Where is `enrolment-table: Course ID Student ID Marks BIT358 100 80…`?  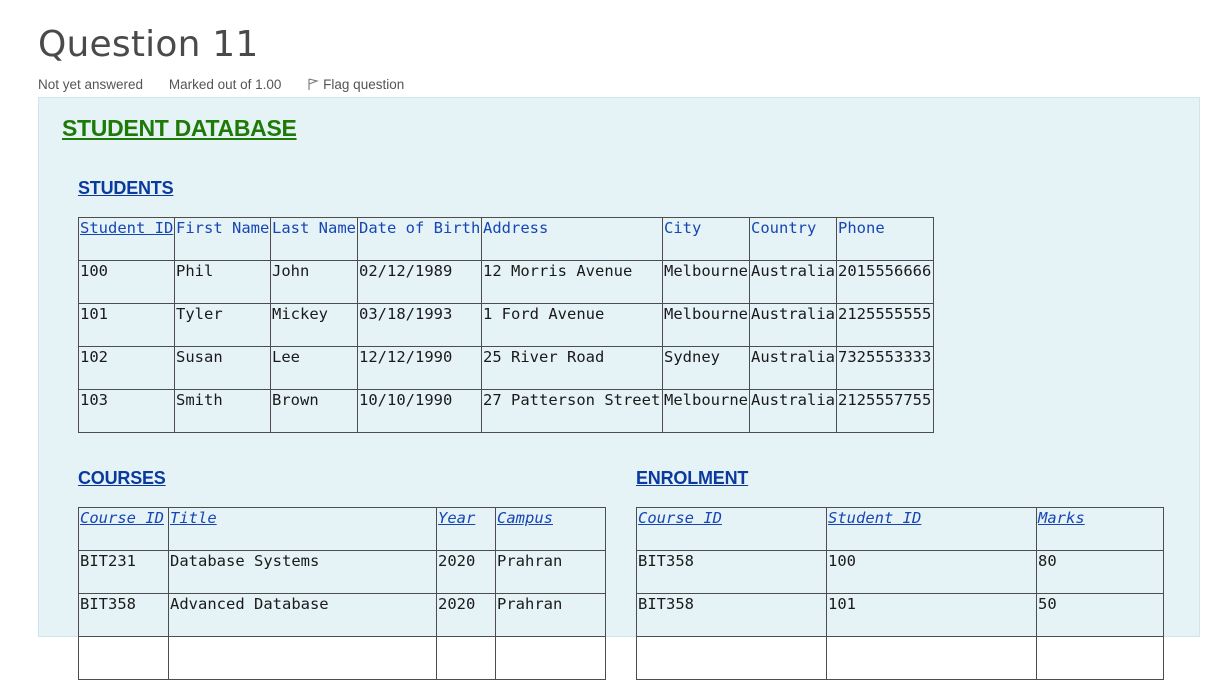 enrolment-table: Course ID Student ID Marks BIT358 100 80… is located at coordinates (900, 593).